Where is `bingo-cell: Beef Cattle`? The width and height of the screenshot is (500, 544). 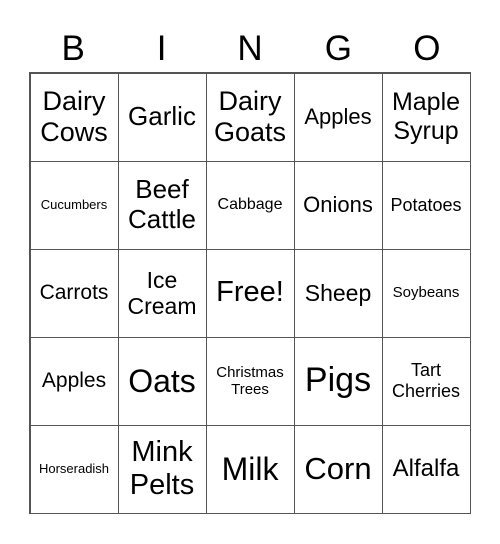
bingo-cell: Beef Cattle is located at coordinates (162, 205).